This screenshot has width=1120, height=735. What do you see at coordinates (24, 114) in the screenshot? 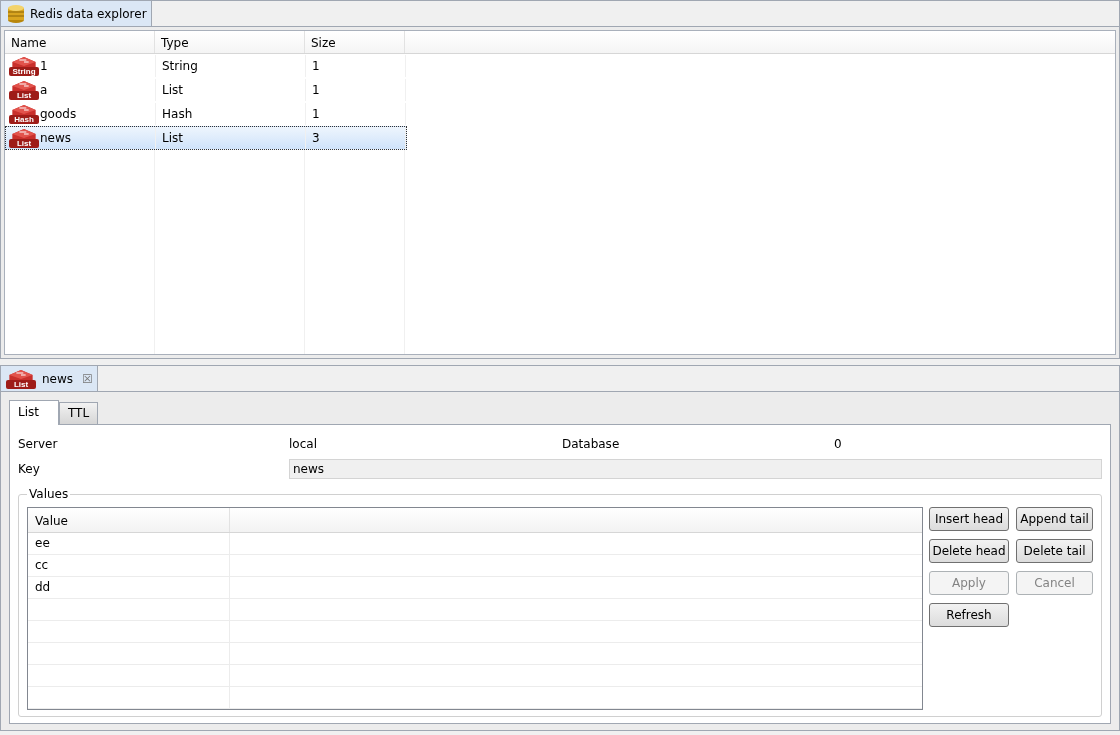
I see `redis-cube-icon: Hash` at bounding box center [24, 114].